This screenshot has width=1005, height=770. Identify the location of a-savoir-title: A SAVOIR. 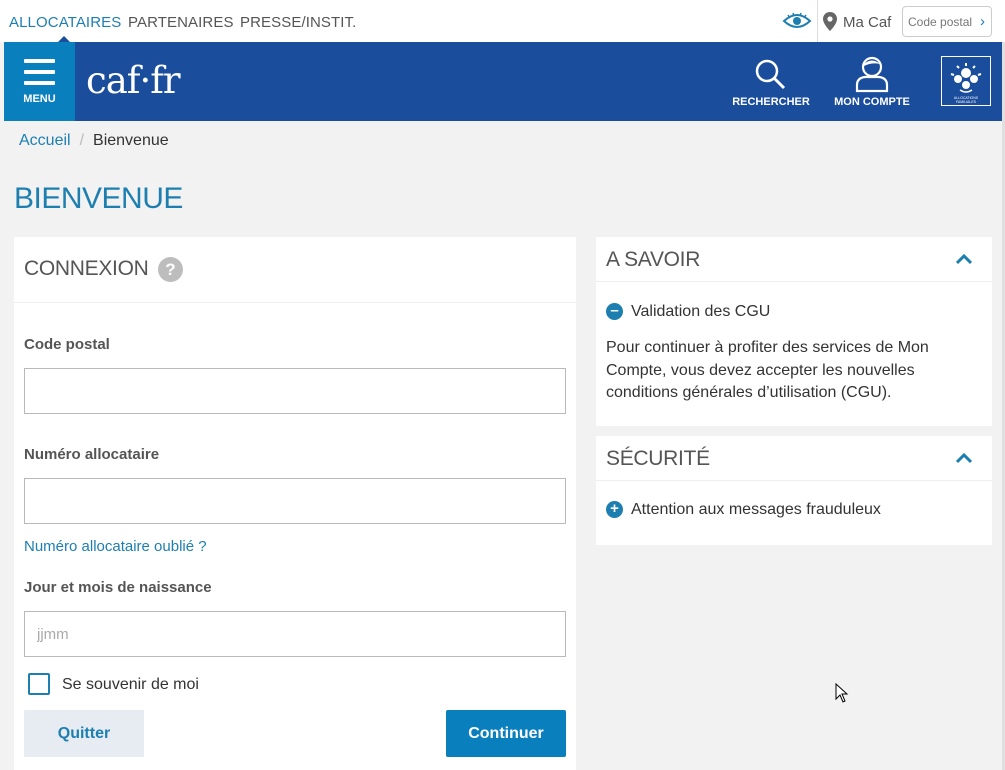
(653, 259).